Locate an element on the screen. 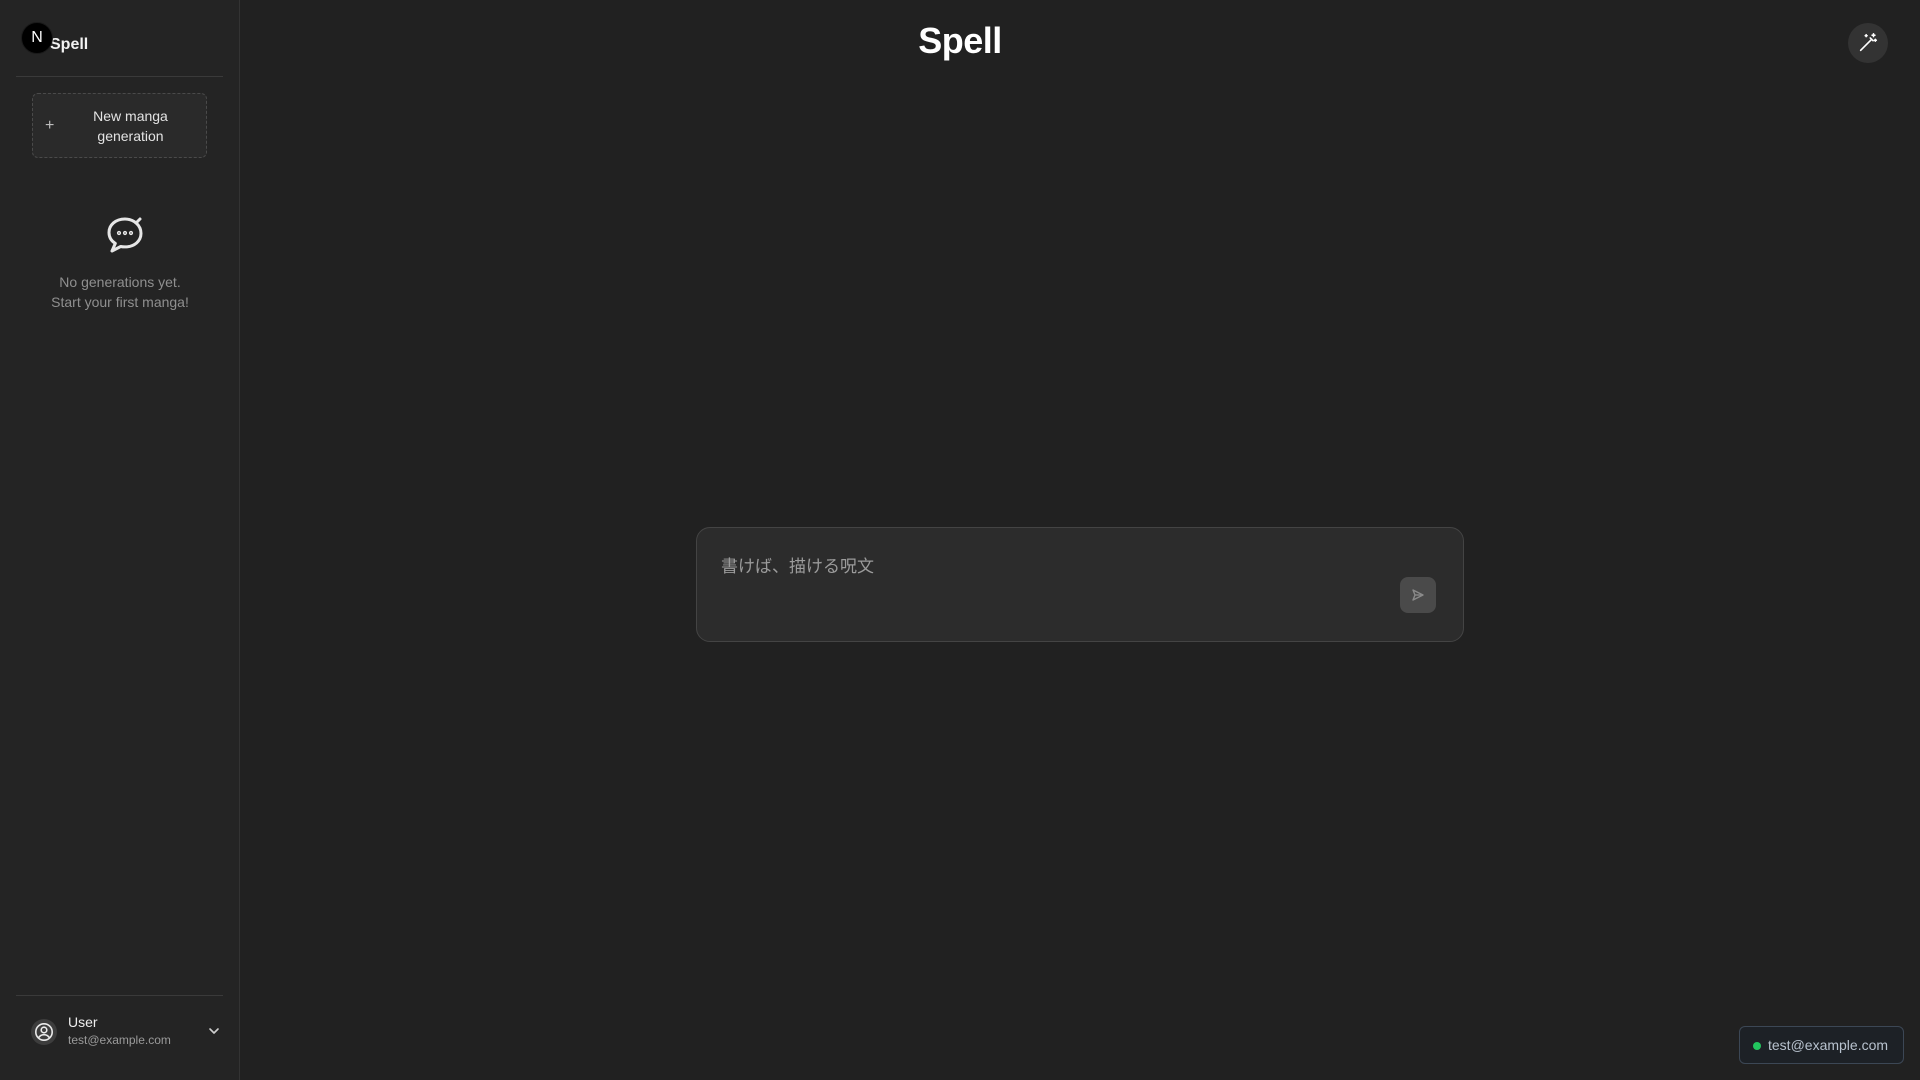 The height and width of the screenshot is (1080, 1920). plus-icon: + is located at coordinates (50, 125).